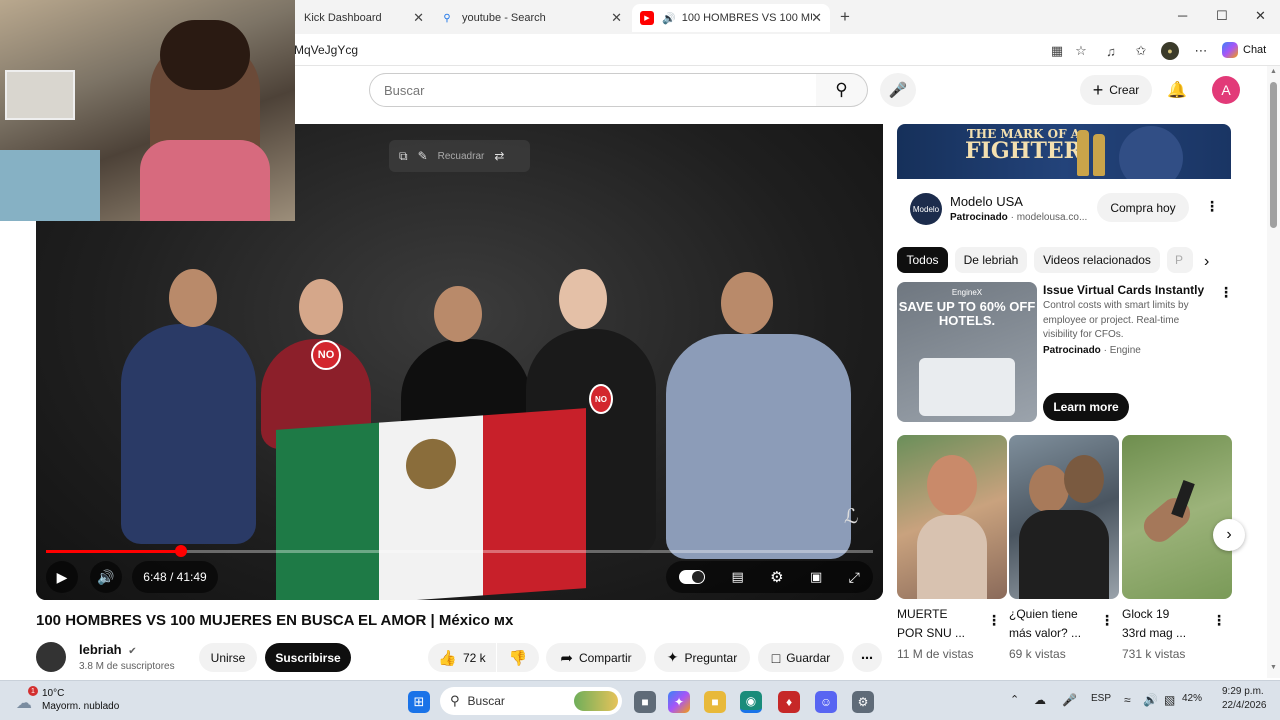  Describe the element at coordinates (531, 701) in the screenshot. I see `taskbar-search-input: ⚲ Buscar` at that location.